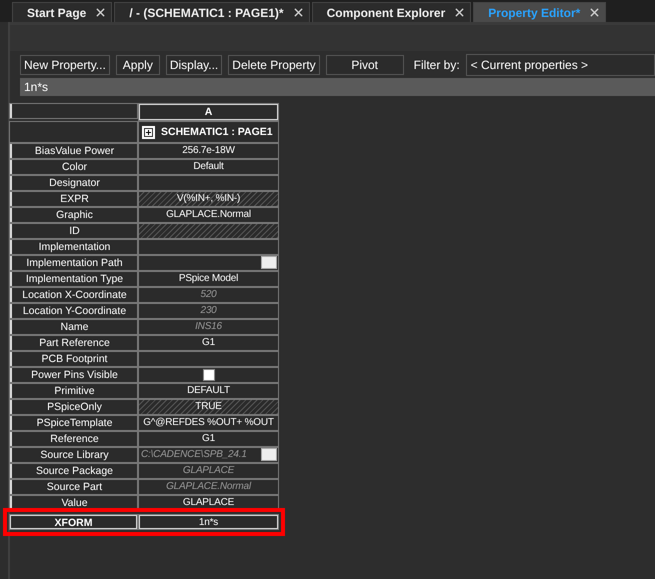 Image resolution: width=655 pixels, height=579 pixels. Describe the element at coordinates (73, 215) in the screenshot. I see `property-name: Graphic` at that location.